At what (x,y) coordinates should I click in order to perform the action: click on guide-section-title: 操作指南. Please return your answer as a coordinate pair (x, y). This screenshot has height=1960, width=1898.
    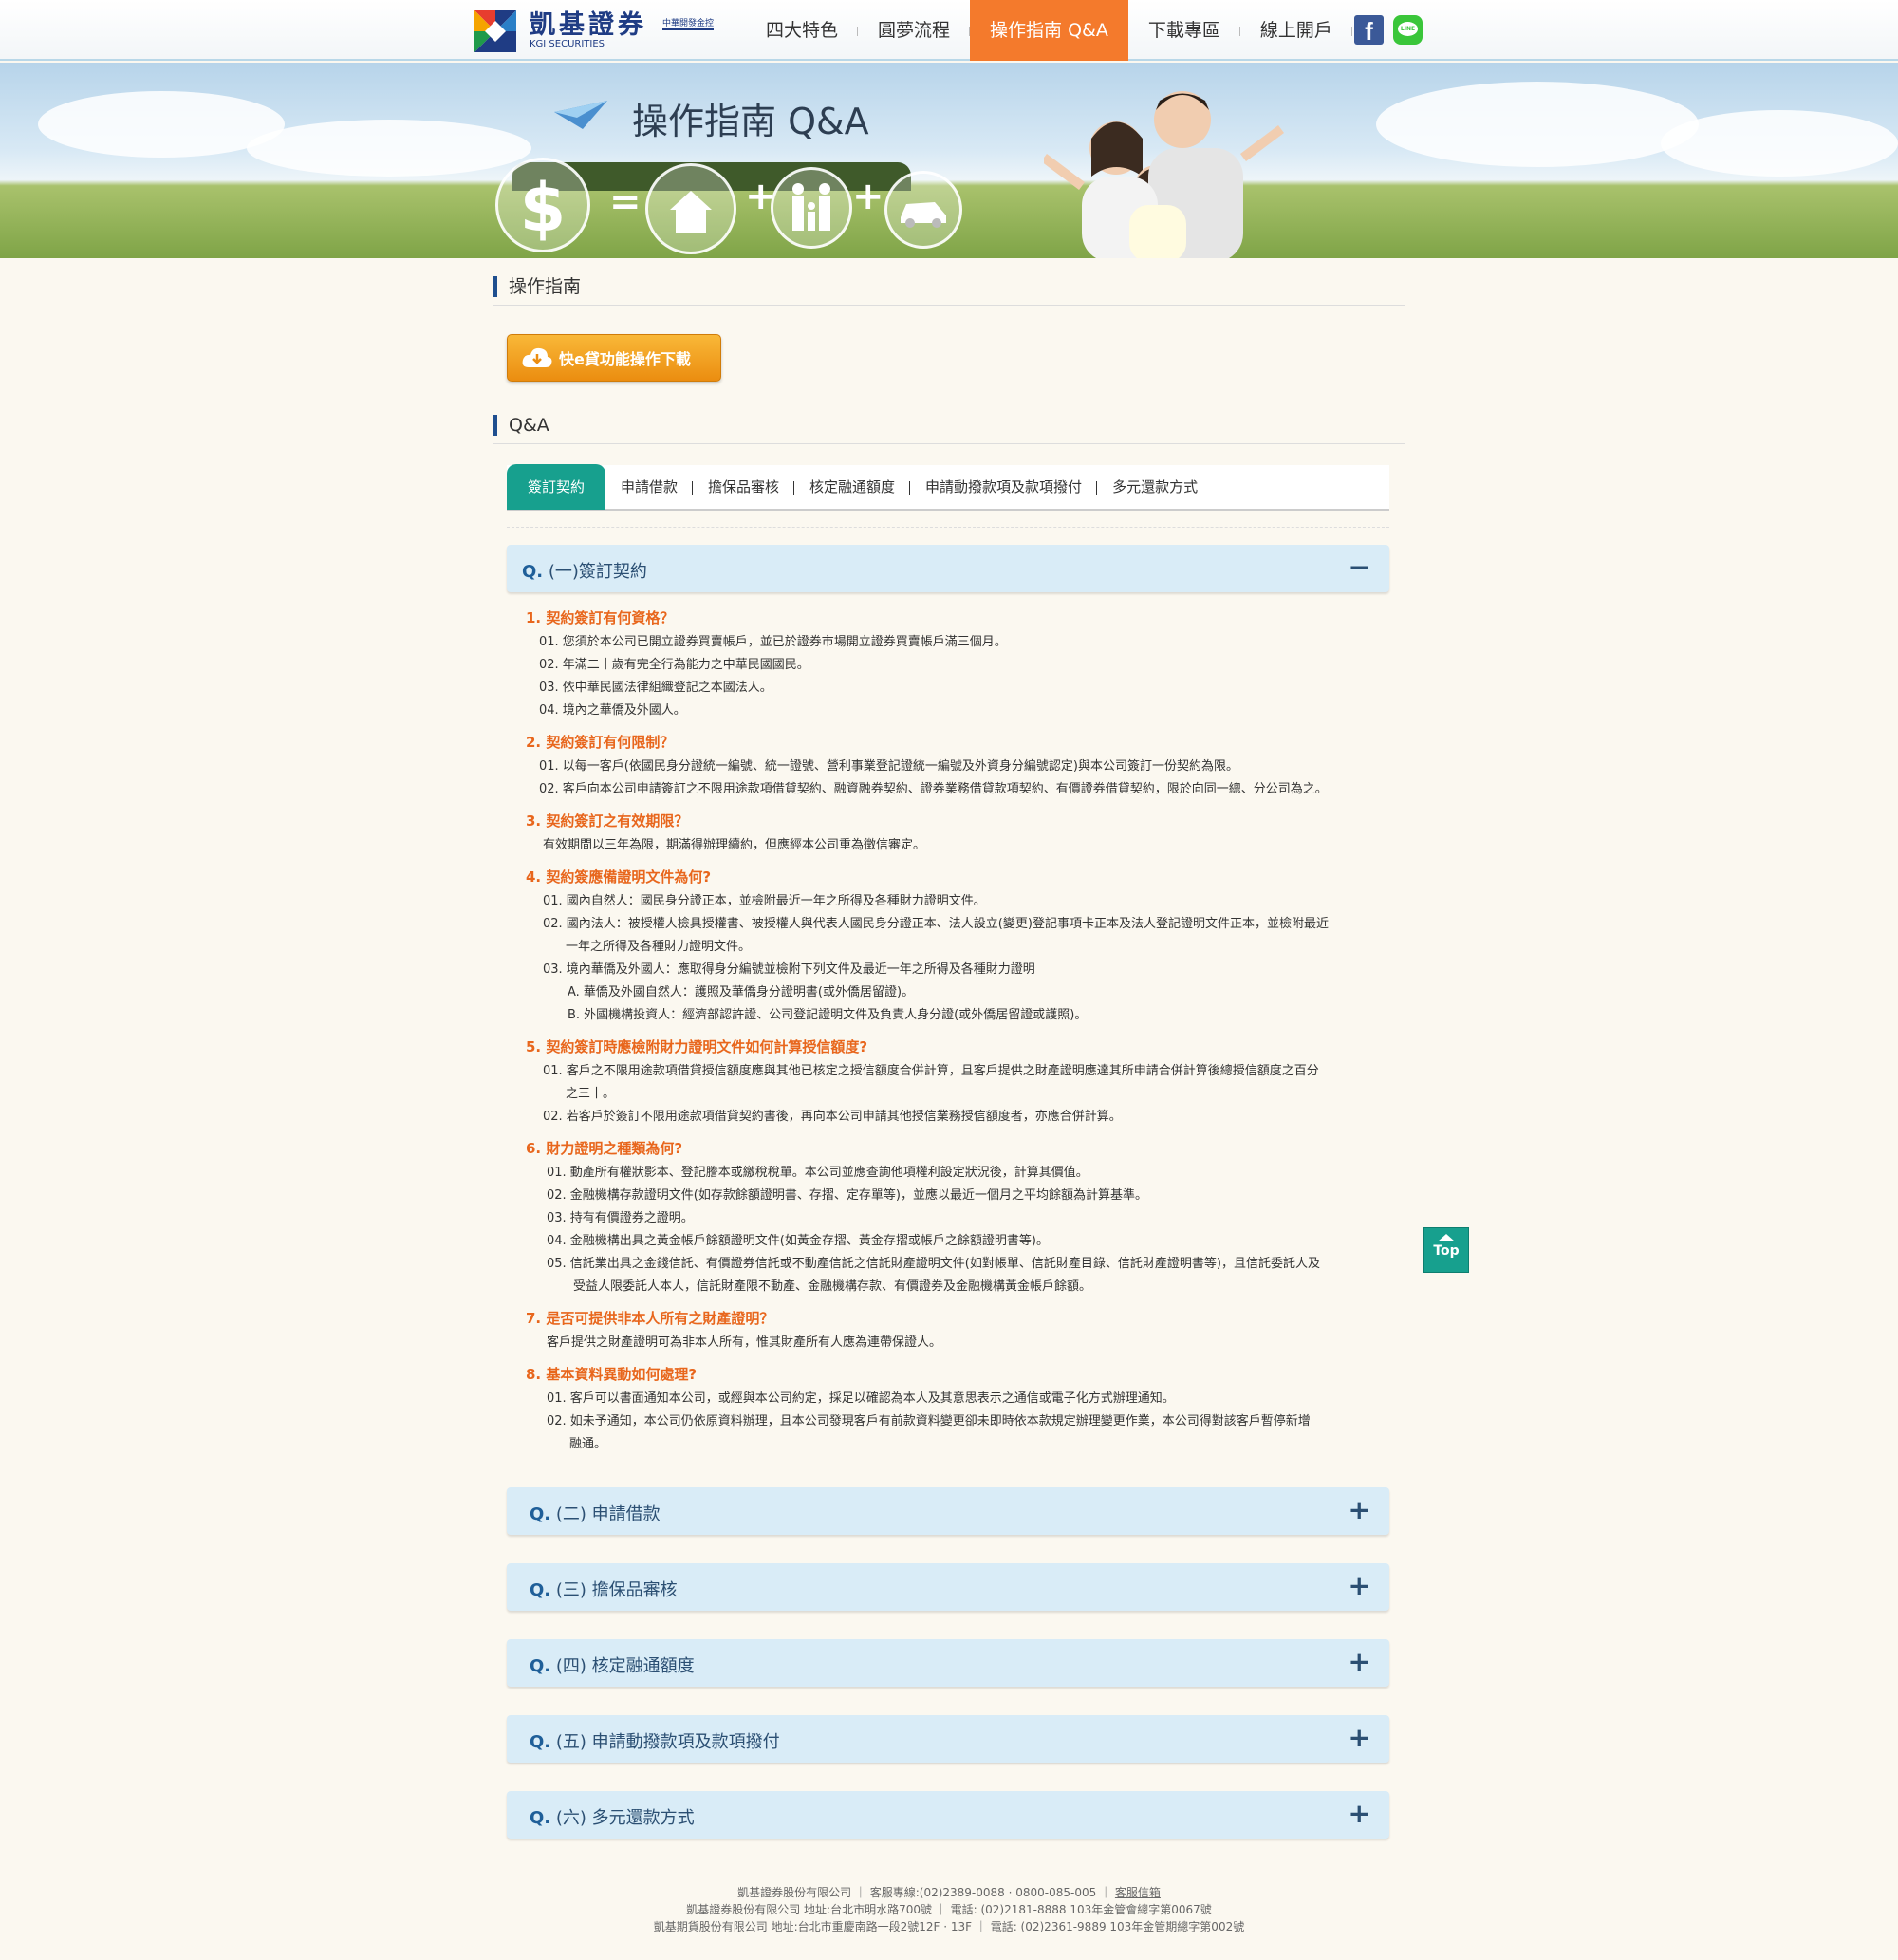
    Looking at the image, I should click on (537, 286).